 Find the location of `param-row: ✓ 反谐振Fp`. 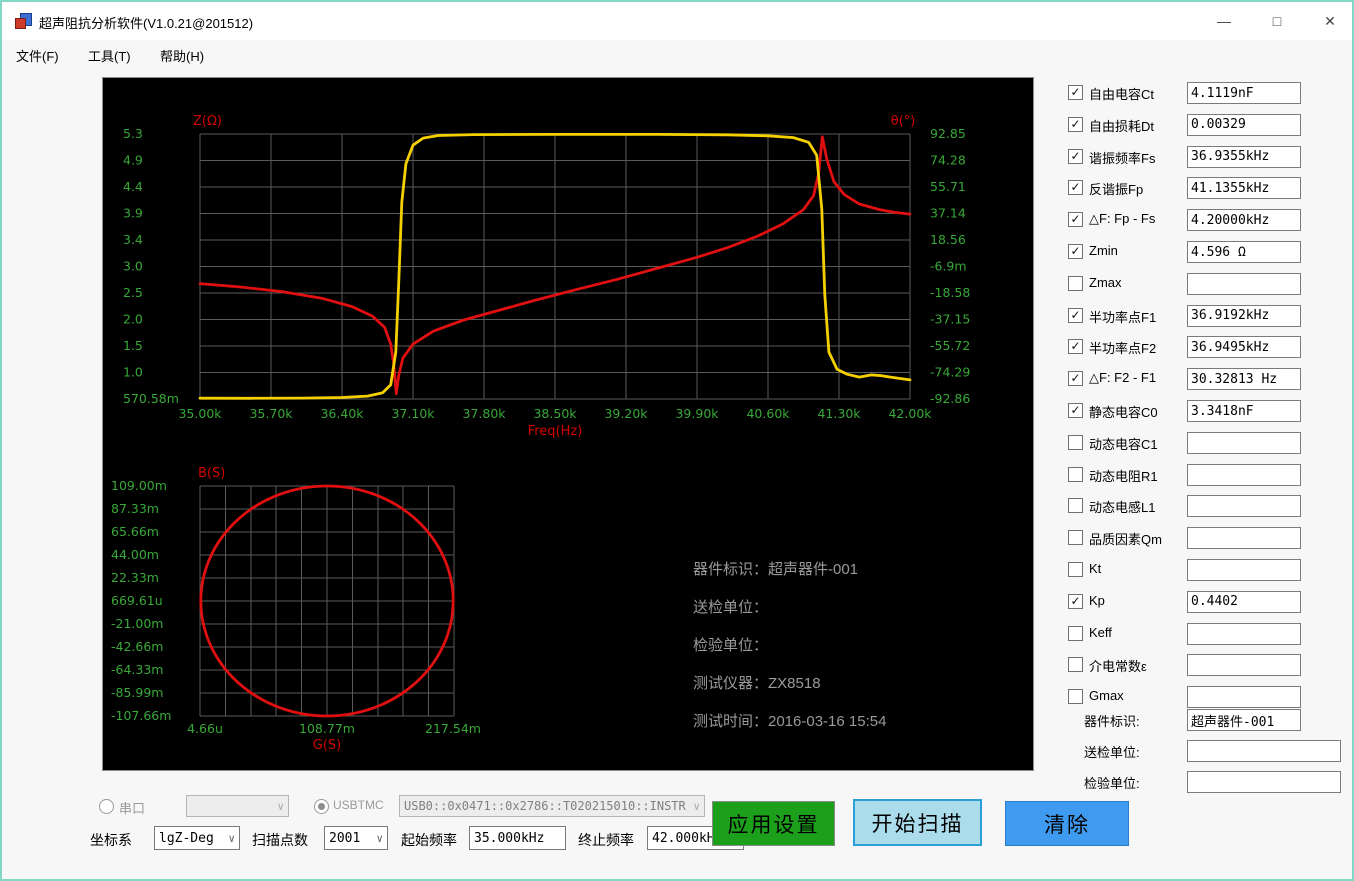

param-row: ✓ 反谐振Fp is located at coordinates (1207, 188).